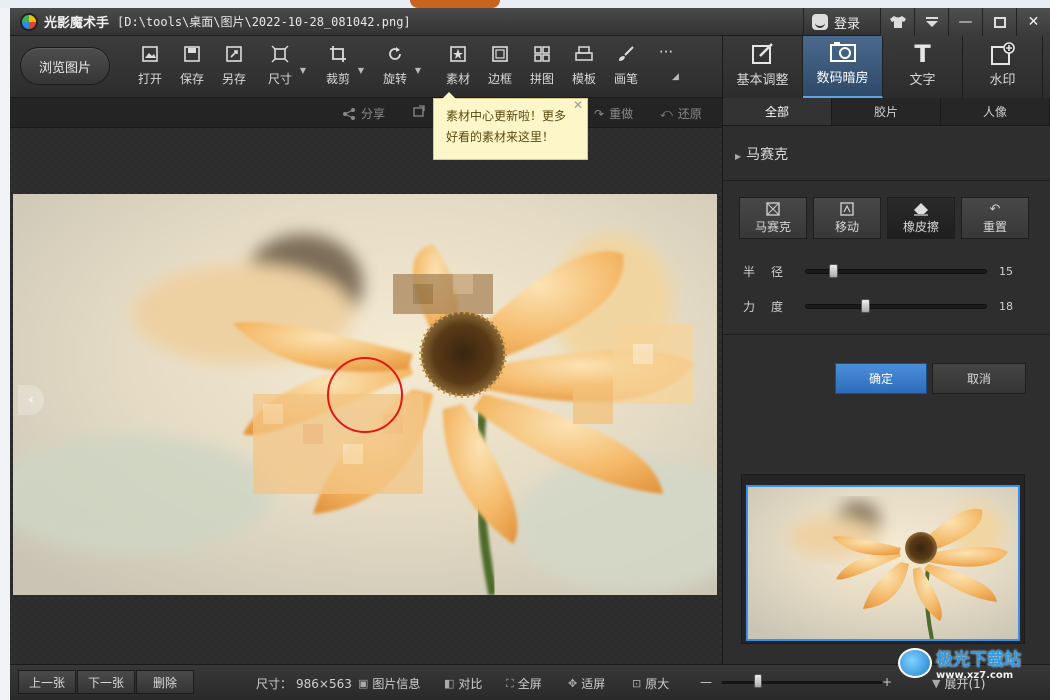 This screenshot has width=1050, height=700. I want to click on site-watermark: 极光下载站 www.xz7.com, so click(959, 663).